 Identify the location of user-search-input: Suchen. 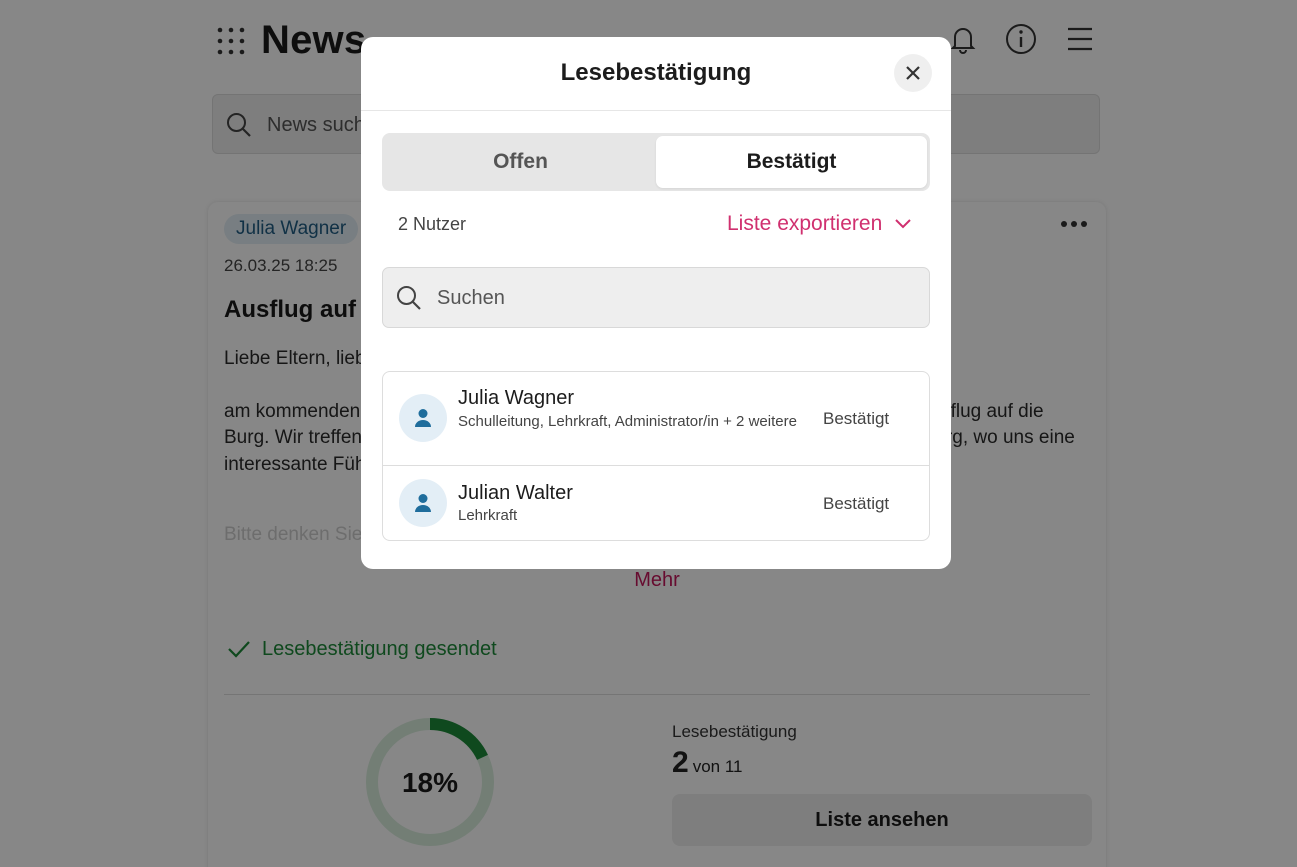
(656, 297).